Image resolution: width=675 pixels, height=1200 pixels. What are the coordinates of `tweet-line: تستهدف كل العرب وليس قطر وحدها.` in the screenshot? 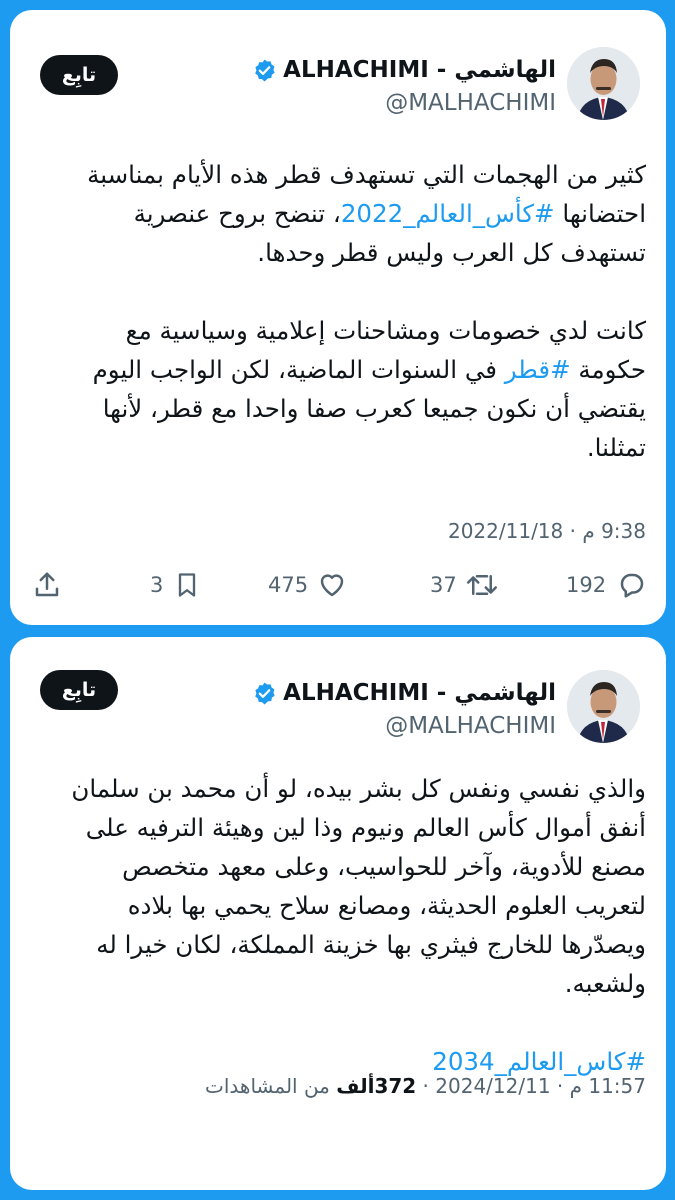 It's located at (451, 252).